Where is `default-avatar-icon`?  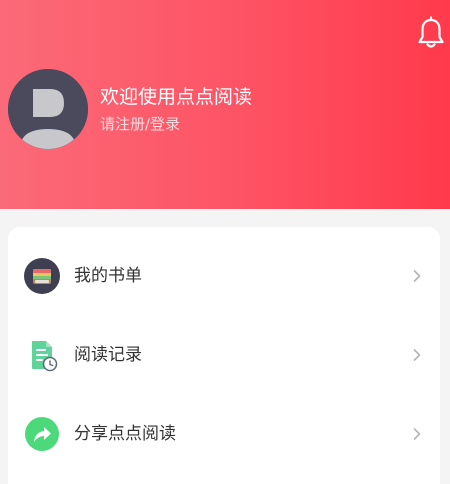
default-avatar-icon is located at coordinates (48, 109).